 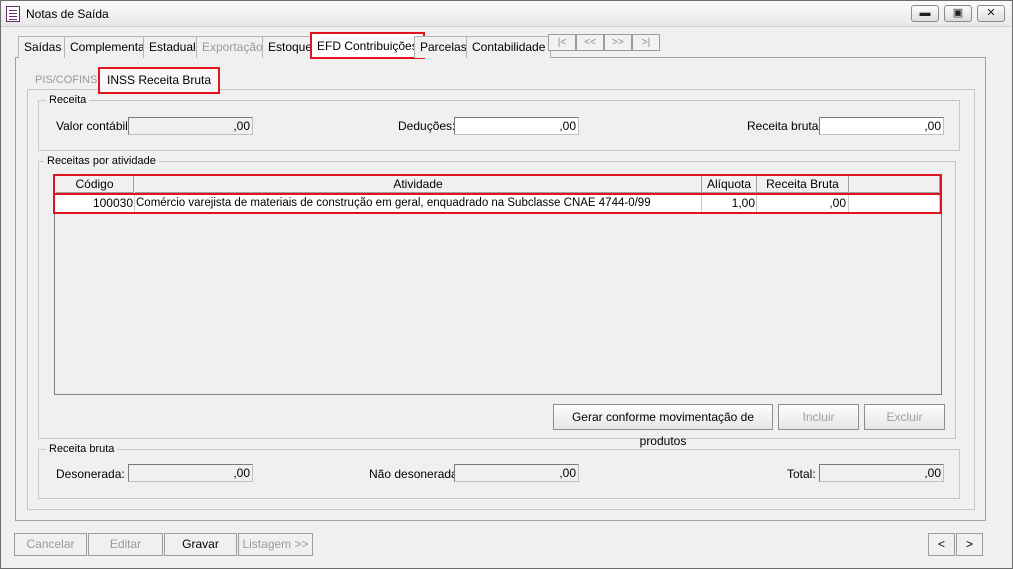 I want to click on document-app-icon, so click(x=13, y=14).